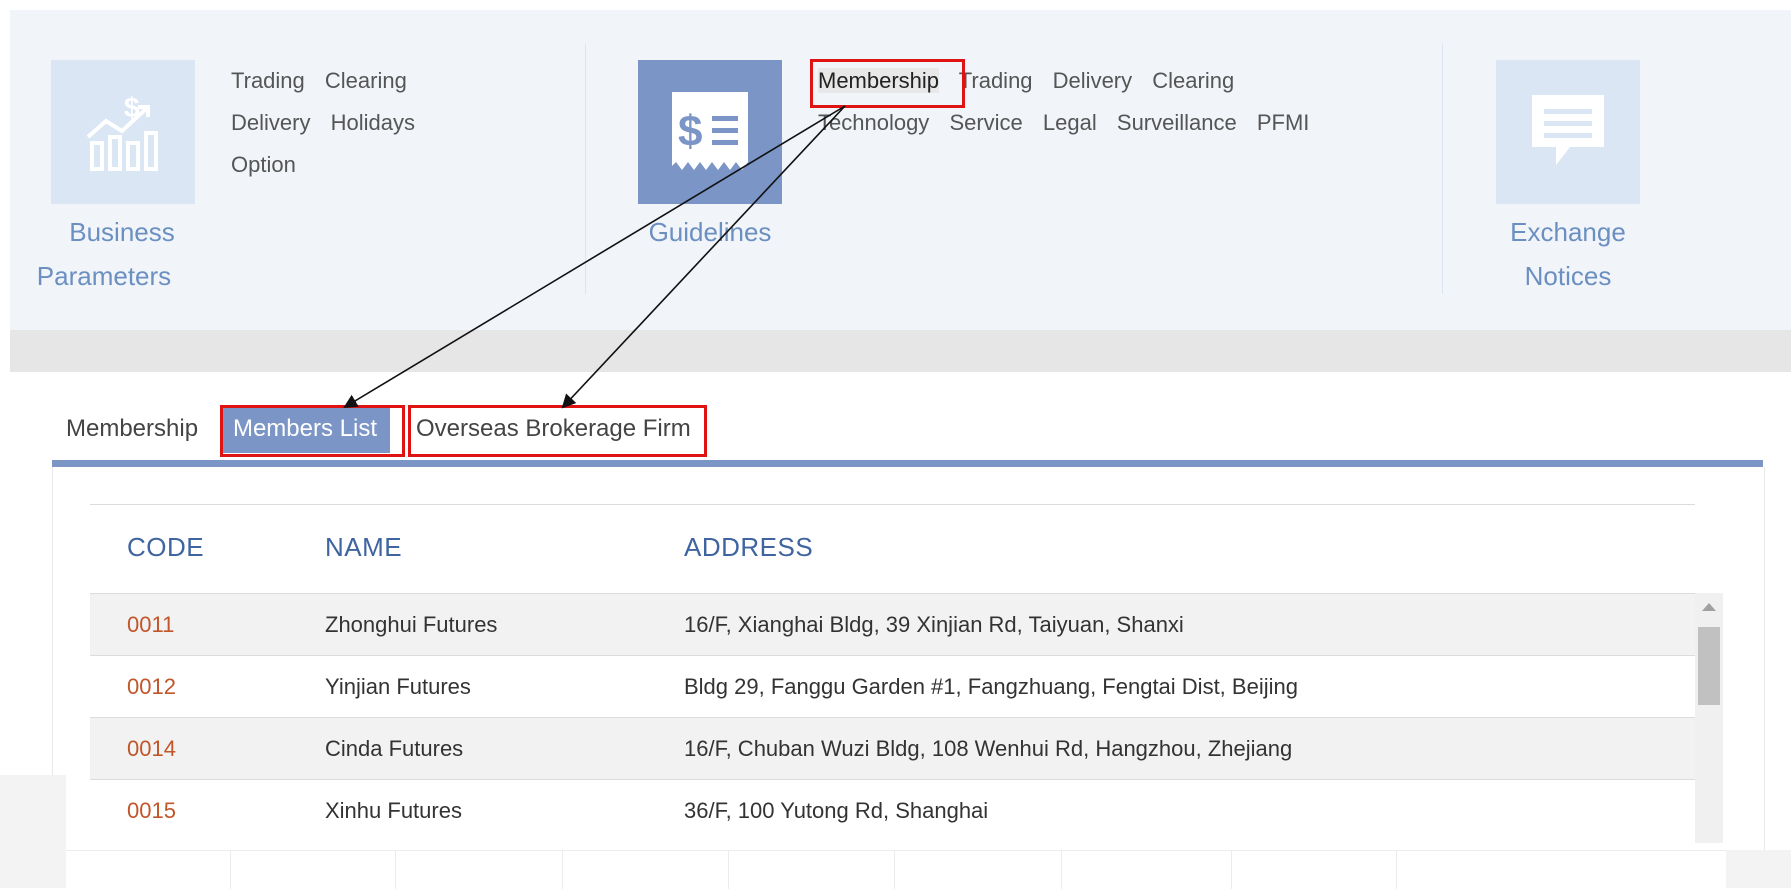 The width and height of the screenshot is (1791, 889). I want to click on arrow-to-members-list, so click(594, 257).